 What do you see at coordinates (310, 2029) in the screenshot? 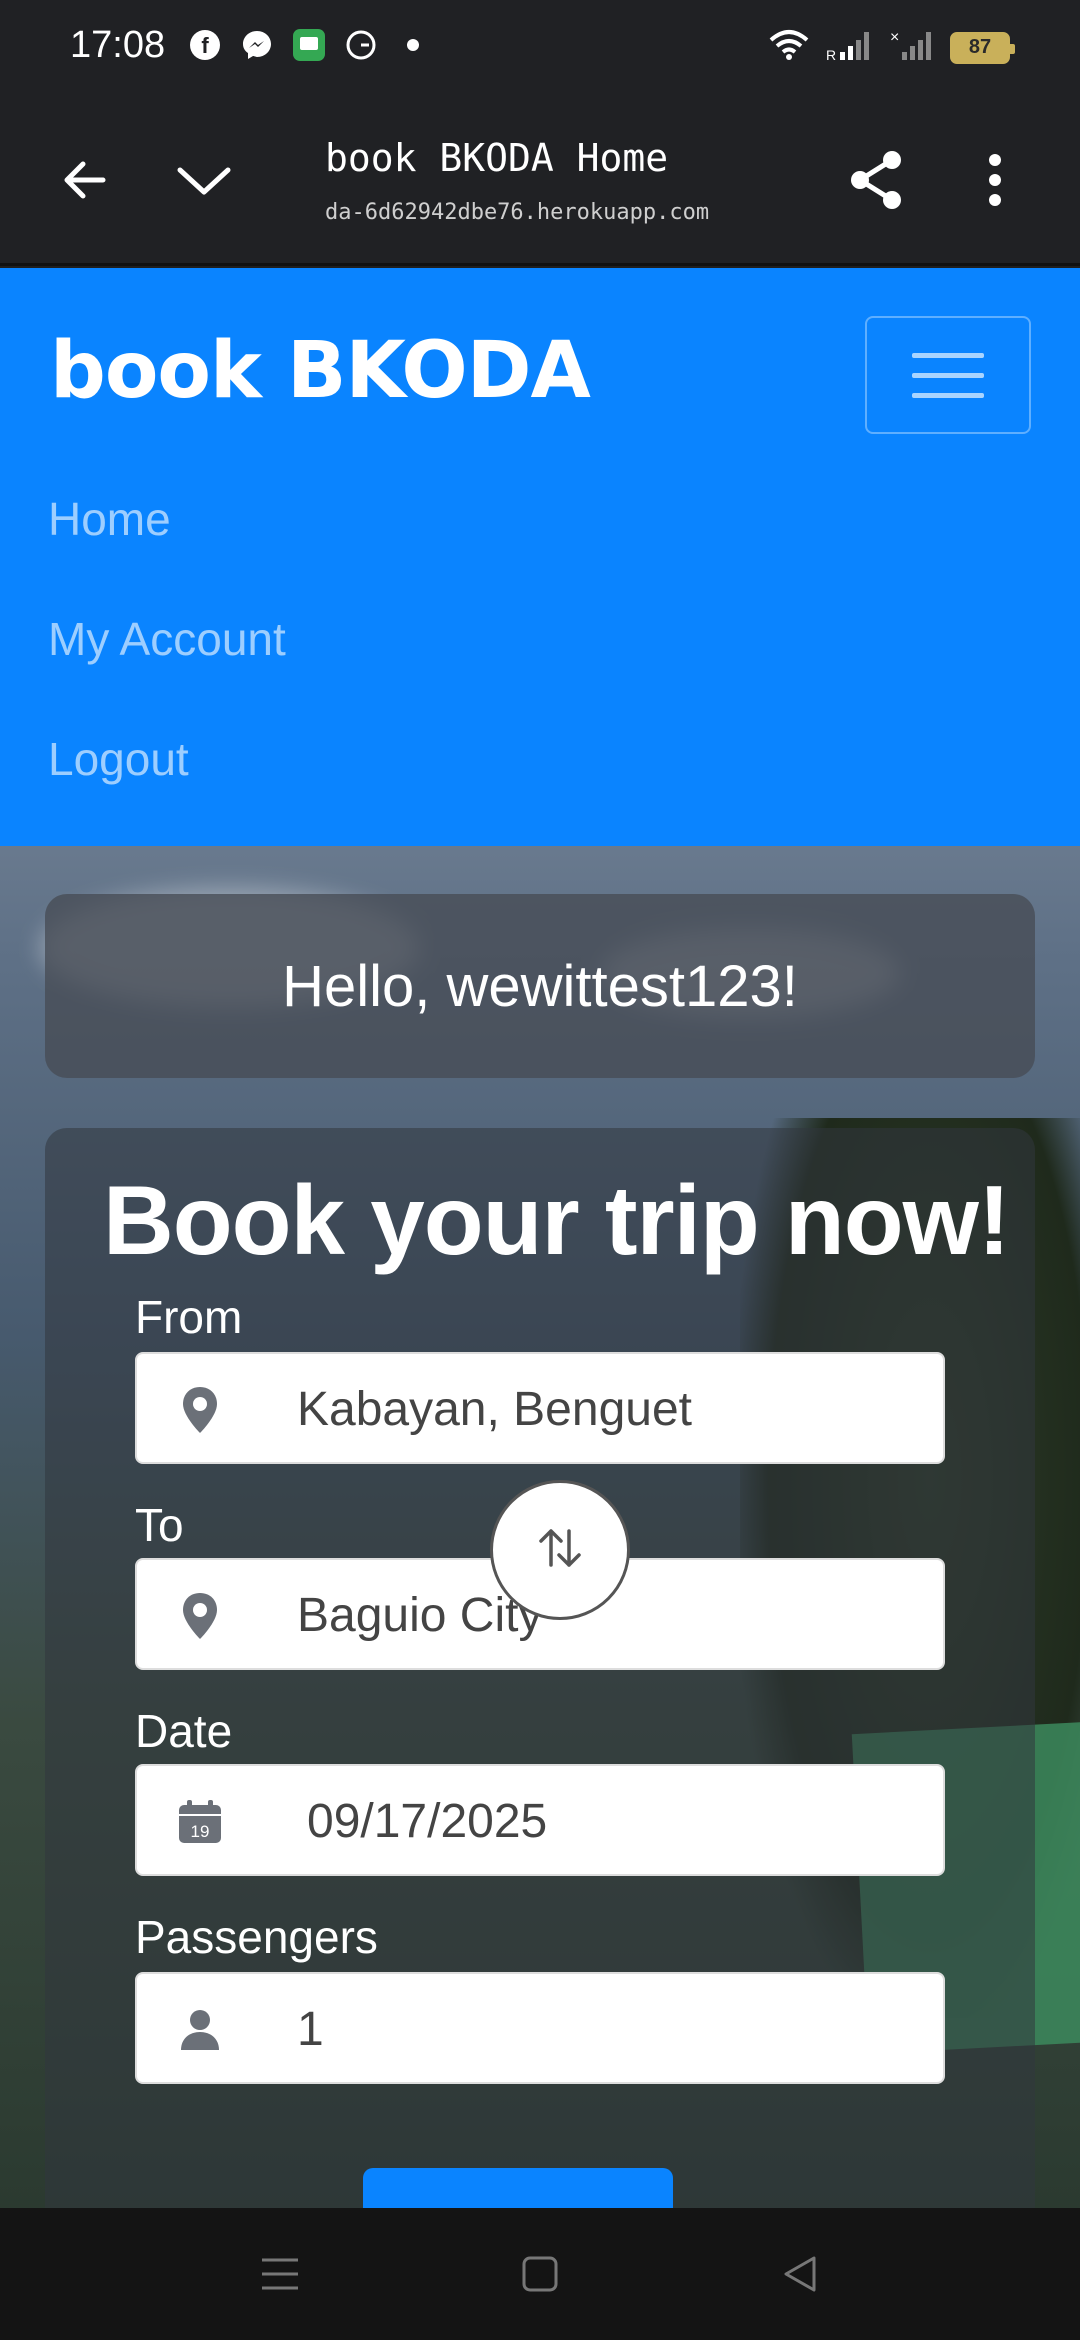
I see `passengers-value: 1` at bounding box center [310, 2029].